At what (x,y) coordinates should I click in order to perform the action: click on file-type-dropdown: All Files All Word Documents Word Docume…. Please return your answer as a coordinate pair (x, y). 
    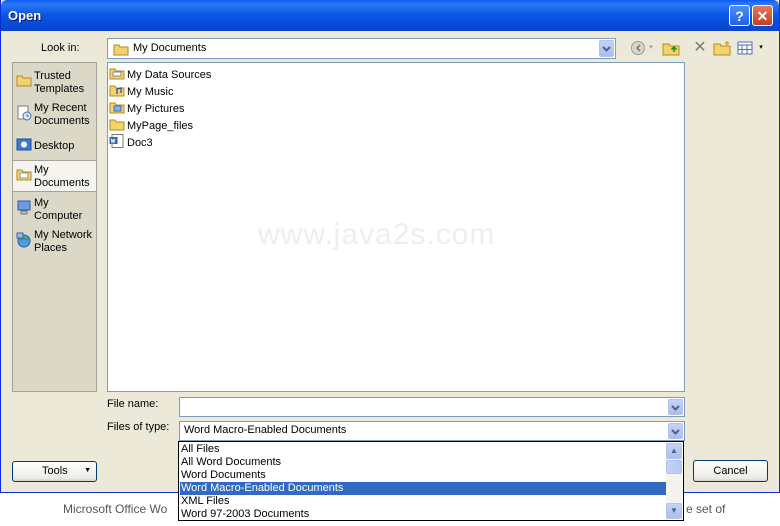
    Looking at the image, I should click on (431, 481).